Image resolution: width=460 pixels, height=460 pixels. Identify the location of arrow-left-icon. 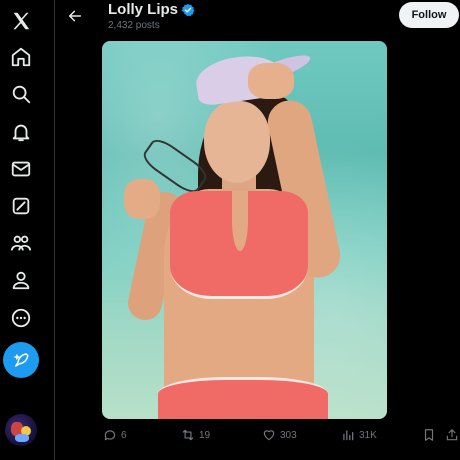
(75, 16).